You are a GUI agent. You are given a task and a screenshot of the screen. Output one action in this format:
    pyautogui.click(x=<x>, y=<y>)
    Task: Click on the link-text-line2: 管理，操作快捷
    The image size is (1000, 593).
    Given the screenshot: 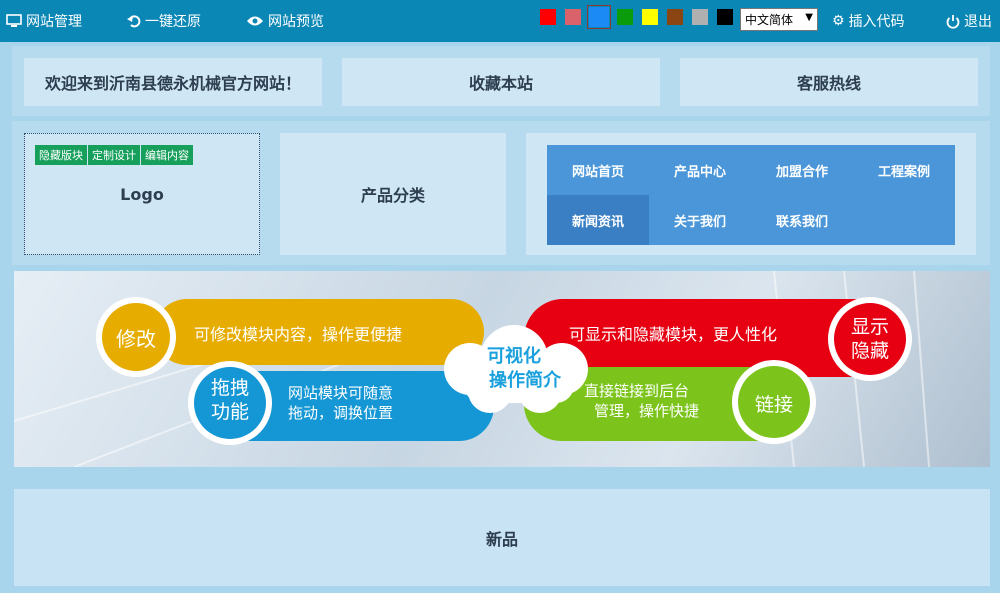 What is the action you would take?
    pyautogui.click(x=647, y=411)
    